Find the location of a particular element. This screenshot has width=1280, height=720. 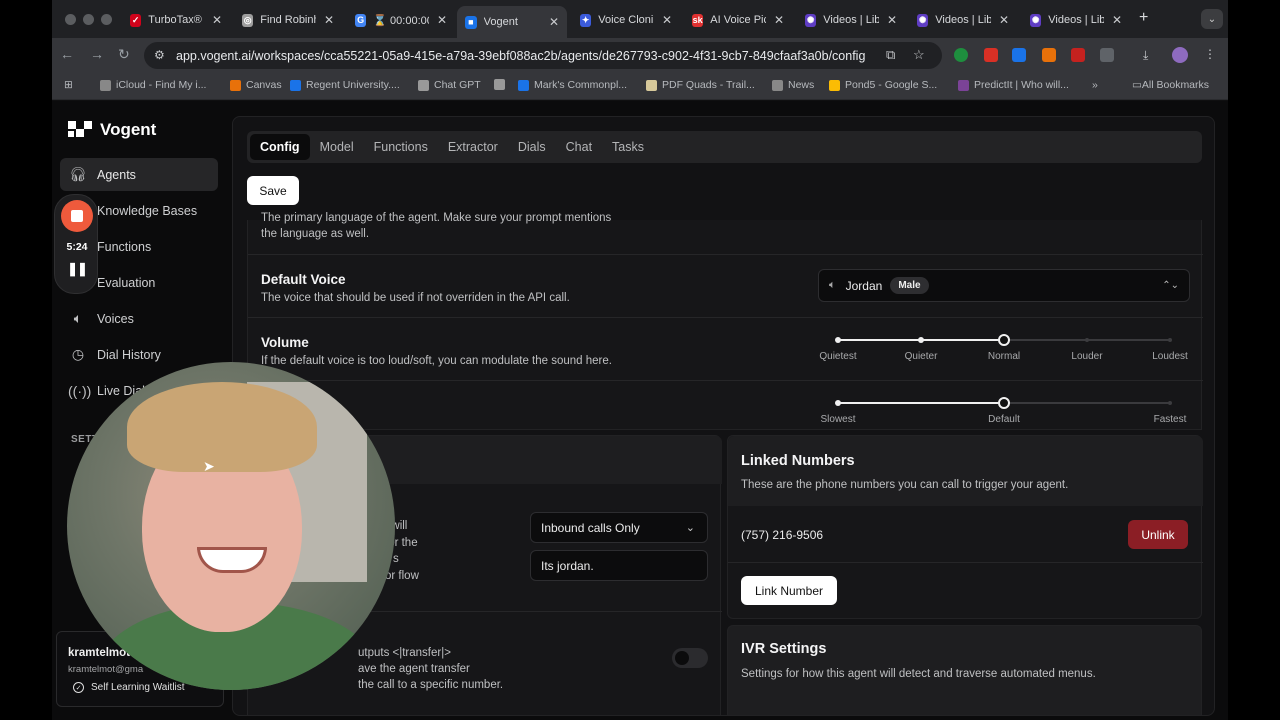

vogent-logo: Vogent is located at coordinates (112, 130).